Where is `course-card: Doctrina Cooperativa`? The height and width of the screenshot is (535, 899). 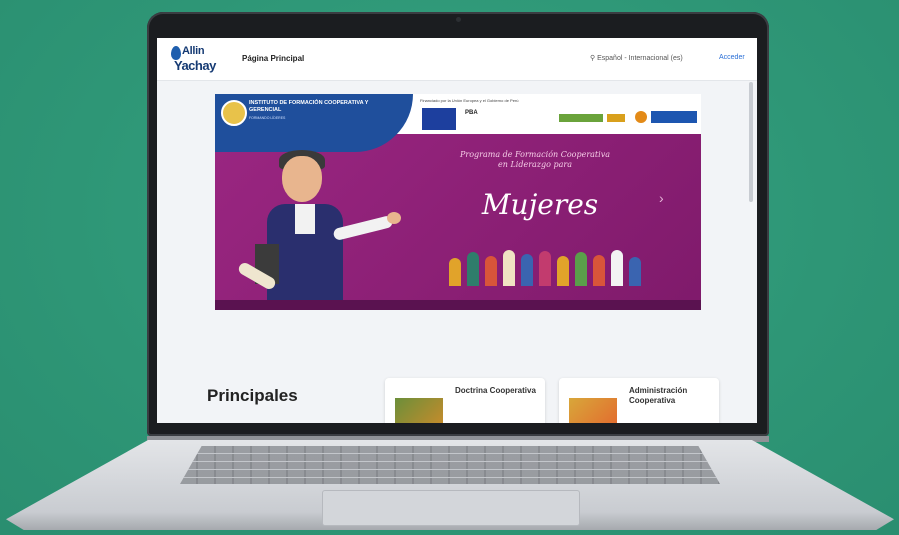
course-card: Doctrina Cooperativa is located at coordinates (465, 400).